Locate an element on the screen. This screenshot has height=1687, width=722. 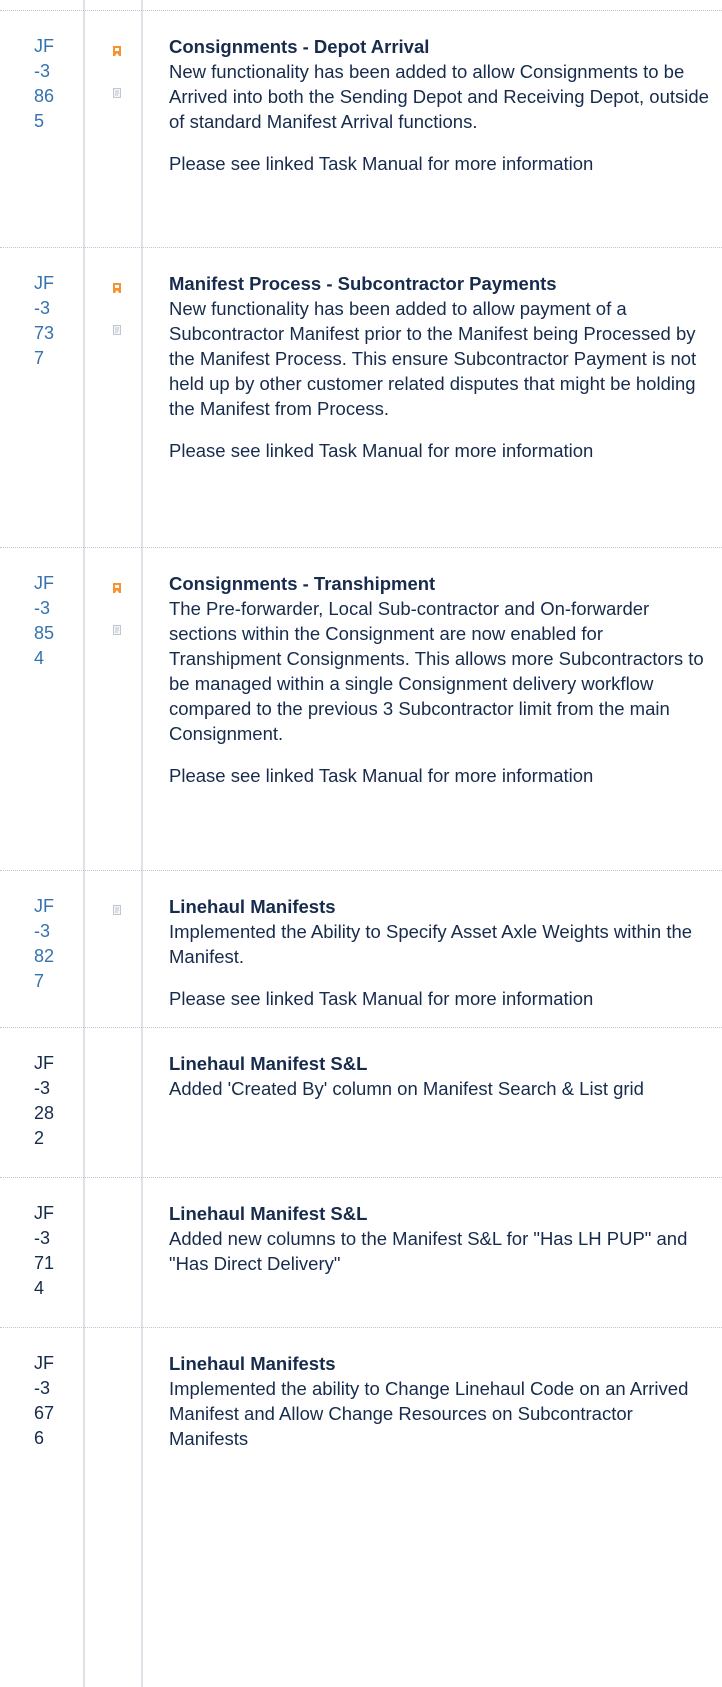
issue-key-part: 71 is located at coordinates (44, 1263).